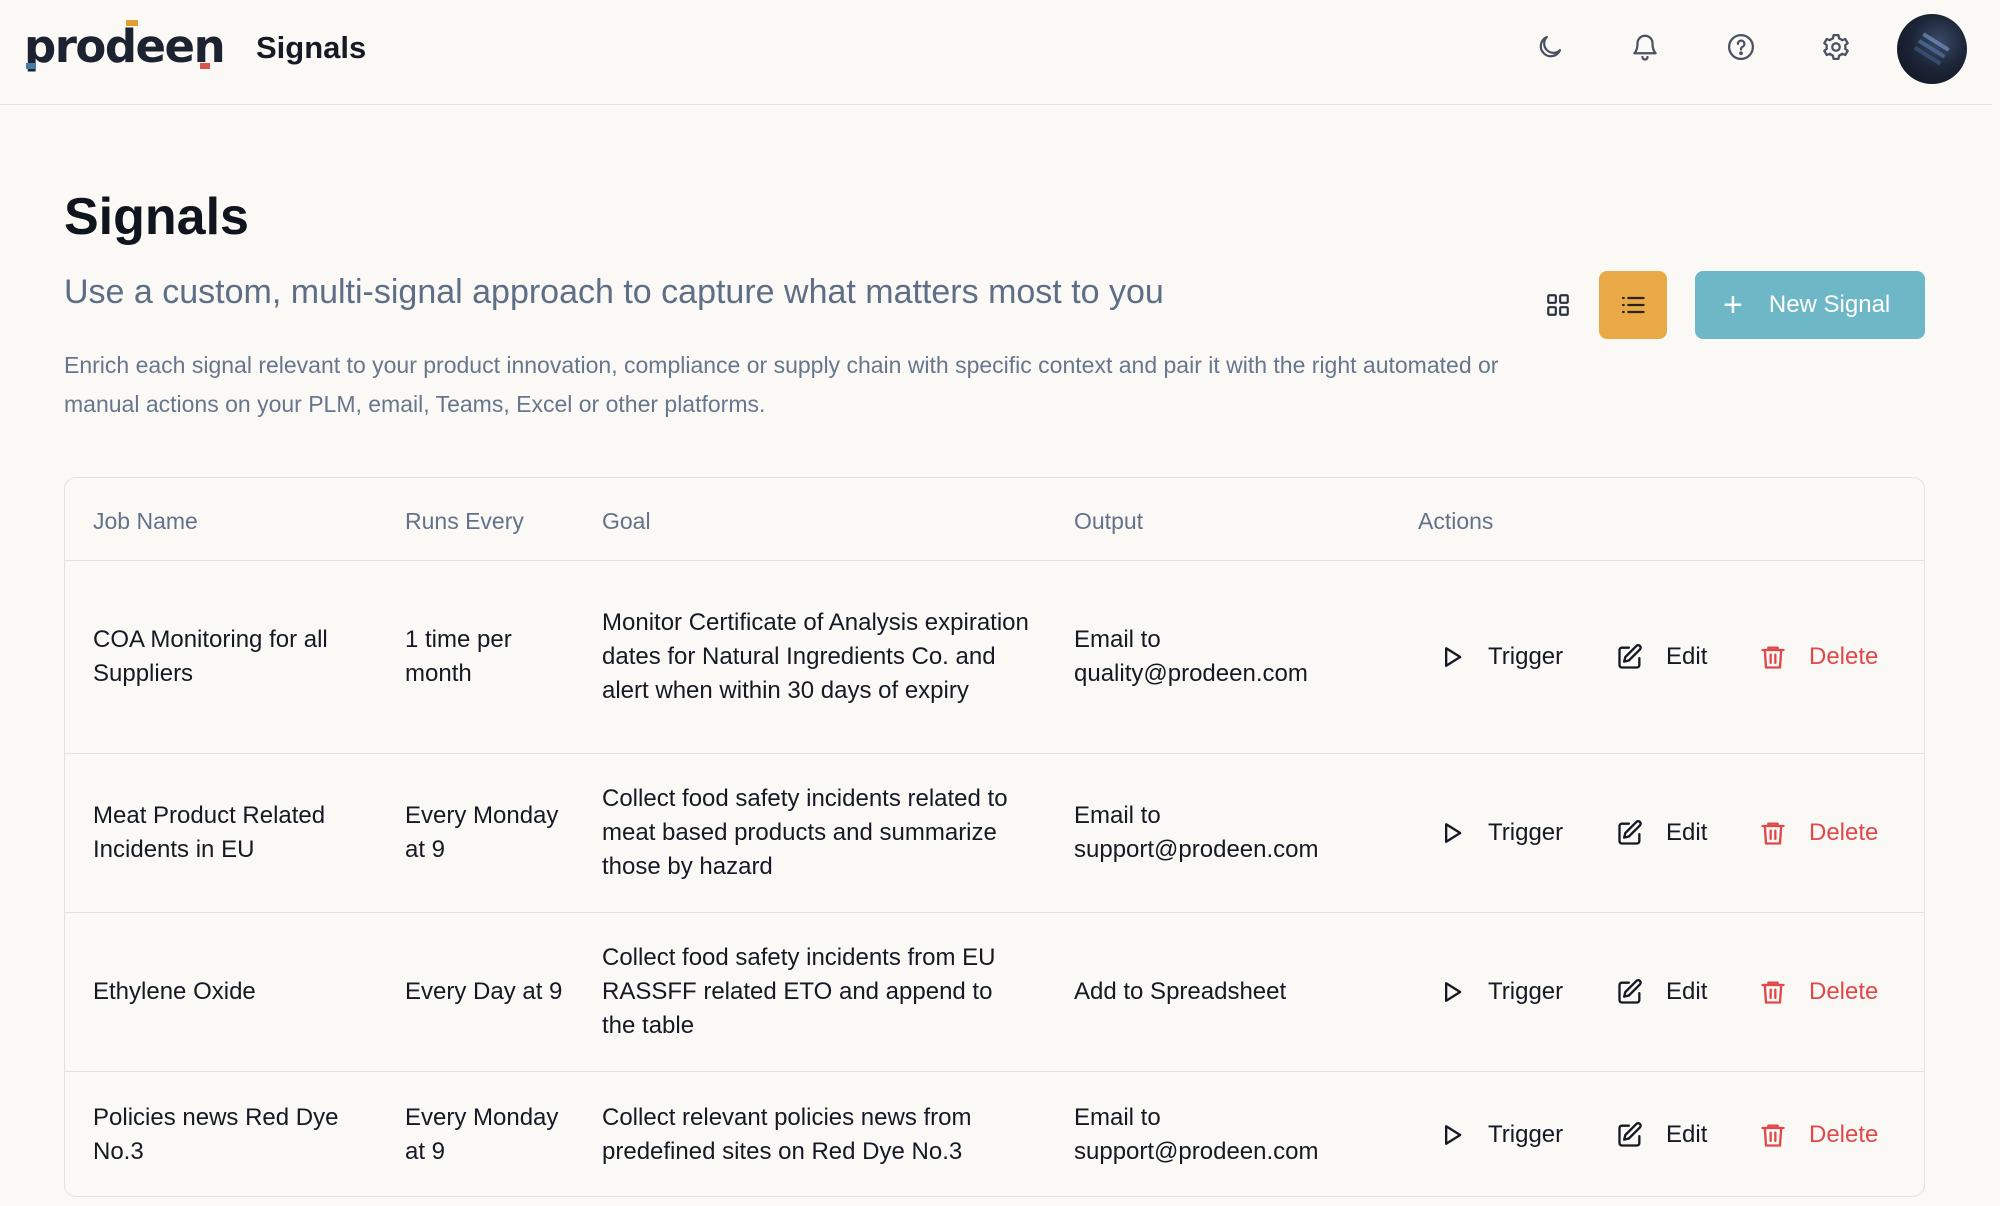 The width and height of the screenshot is (2000, 1206). I want to click on output-cell: Add to Spreadsheet, so click(1180, 991).